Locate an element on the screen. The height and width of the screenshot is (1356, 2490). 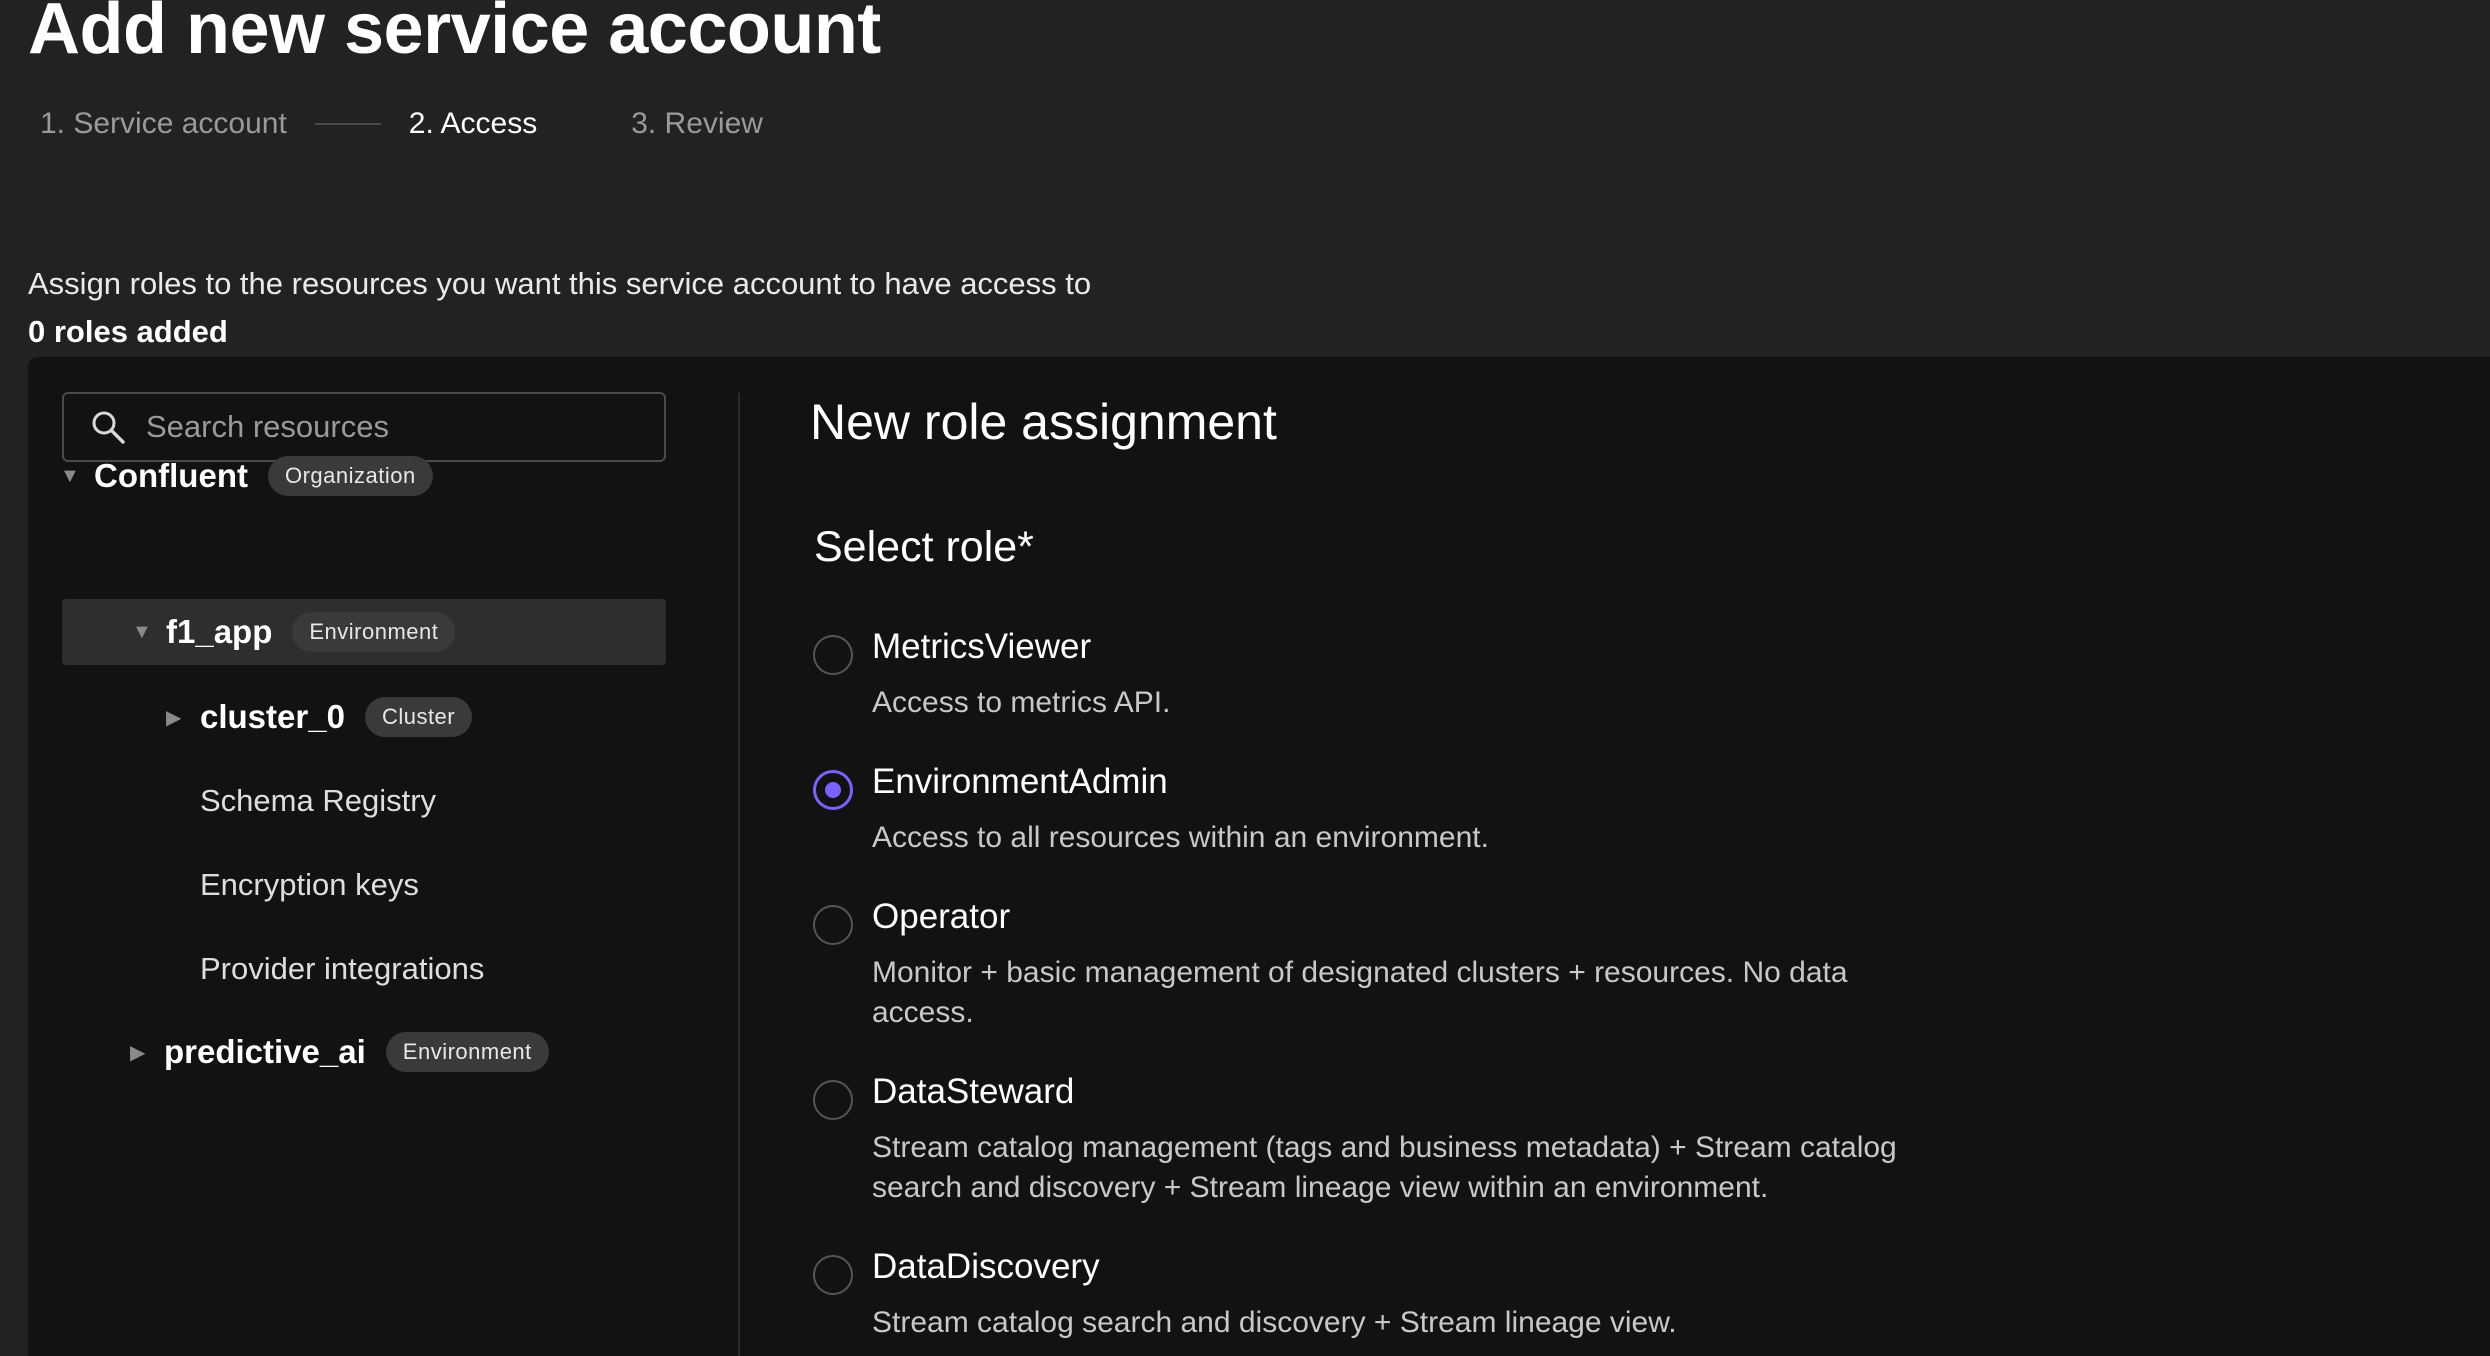
role-name: MetricsViewer is located at coordinates (982, 646).